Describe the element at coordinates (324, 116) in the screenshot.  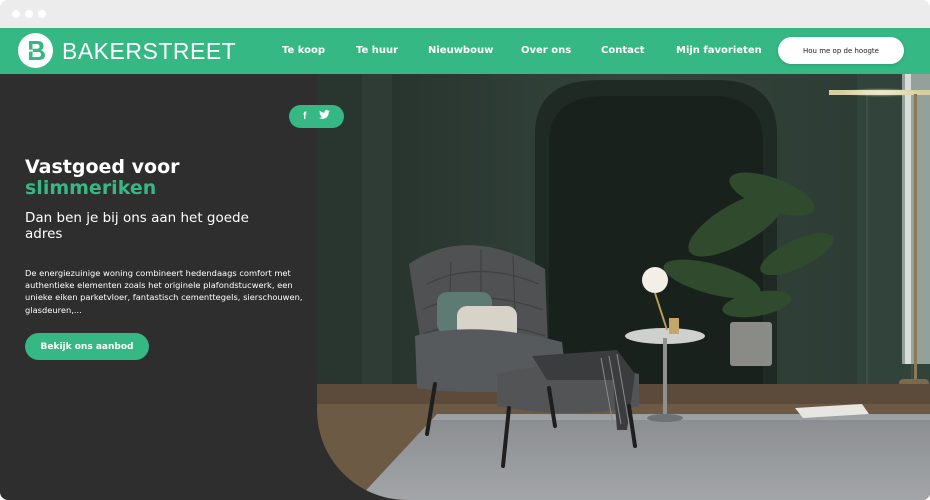
I see `twitter-icon` at that location.